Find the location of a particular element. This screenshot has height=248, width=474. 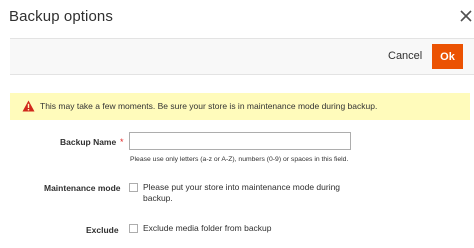

backup-name-label: Backup Name is located at coordinates (88, 142).